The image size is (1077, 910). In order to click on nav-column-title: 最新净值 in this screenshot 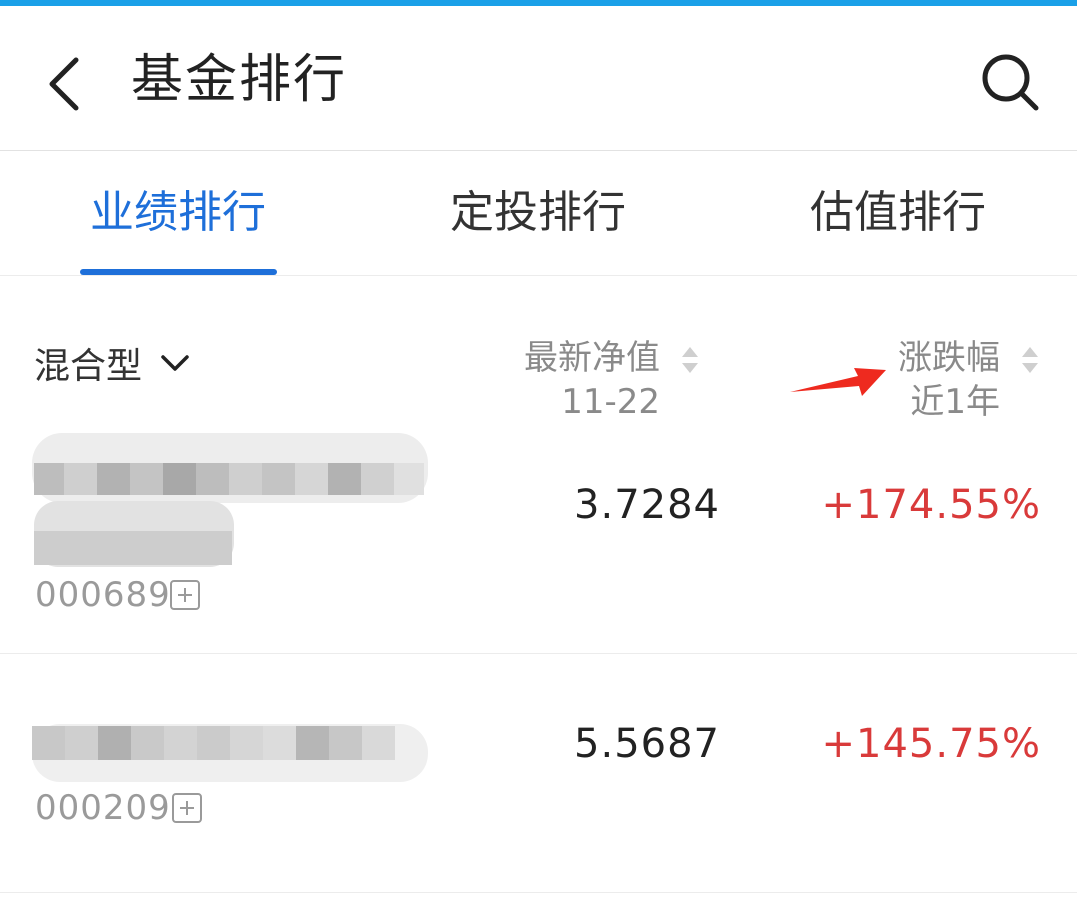, I will do `click(592, 358)`.